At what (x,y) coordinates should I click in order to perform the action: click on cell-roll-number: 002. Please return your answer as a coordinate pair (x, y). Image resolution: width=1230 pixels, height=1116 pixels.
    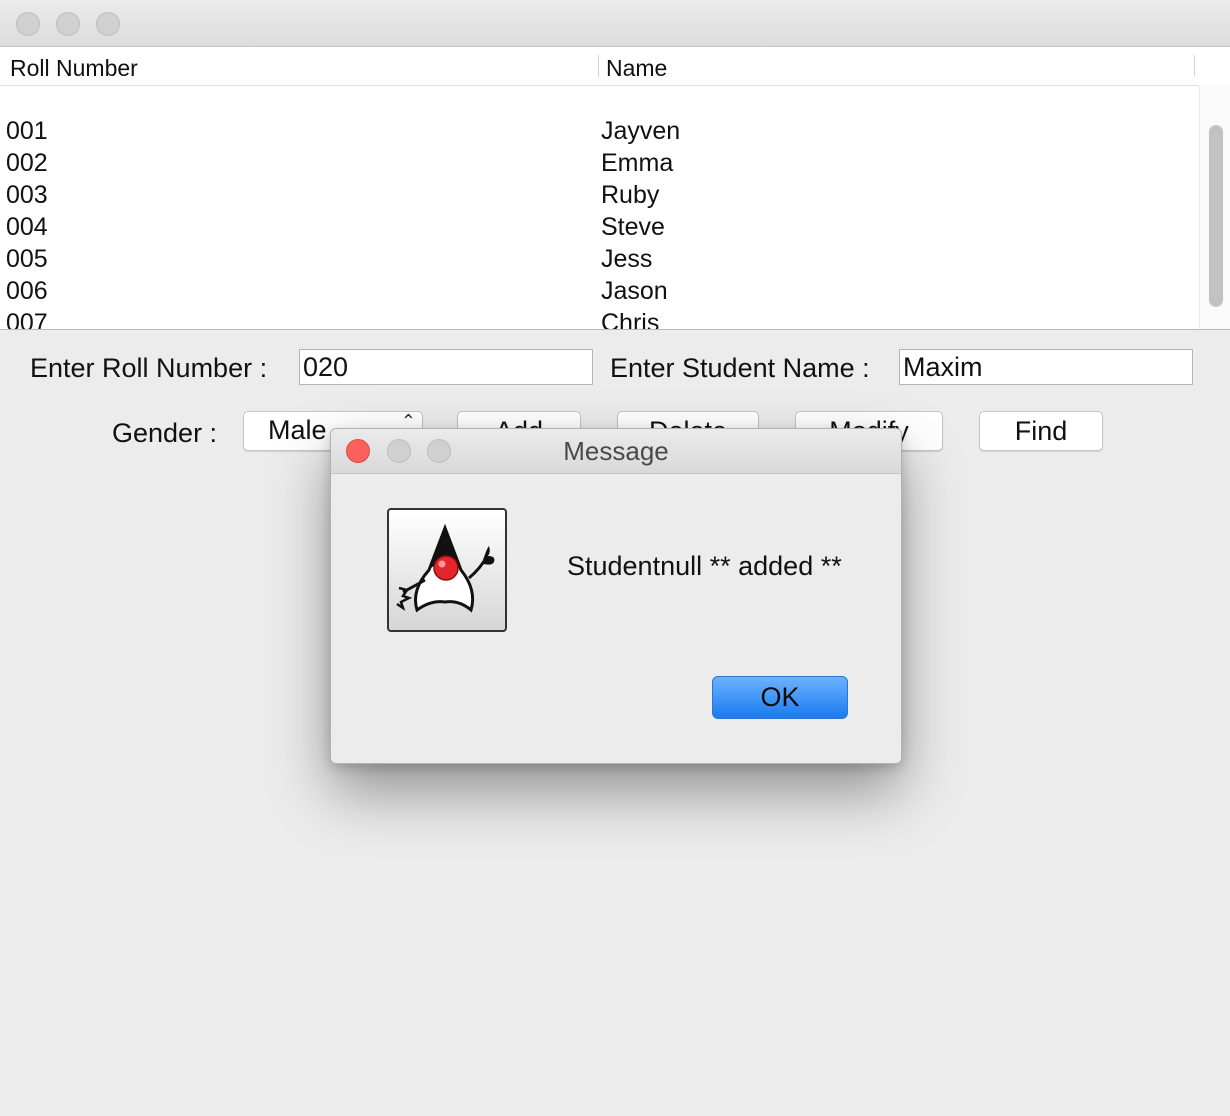
    Looking at the image, I should click on (27, 163).